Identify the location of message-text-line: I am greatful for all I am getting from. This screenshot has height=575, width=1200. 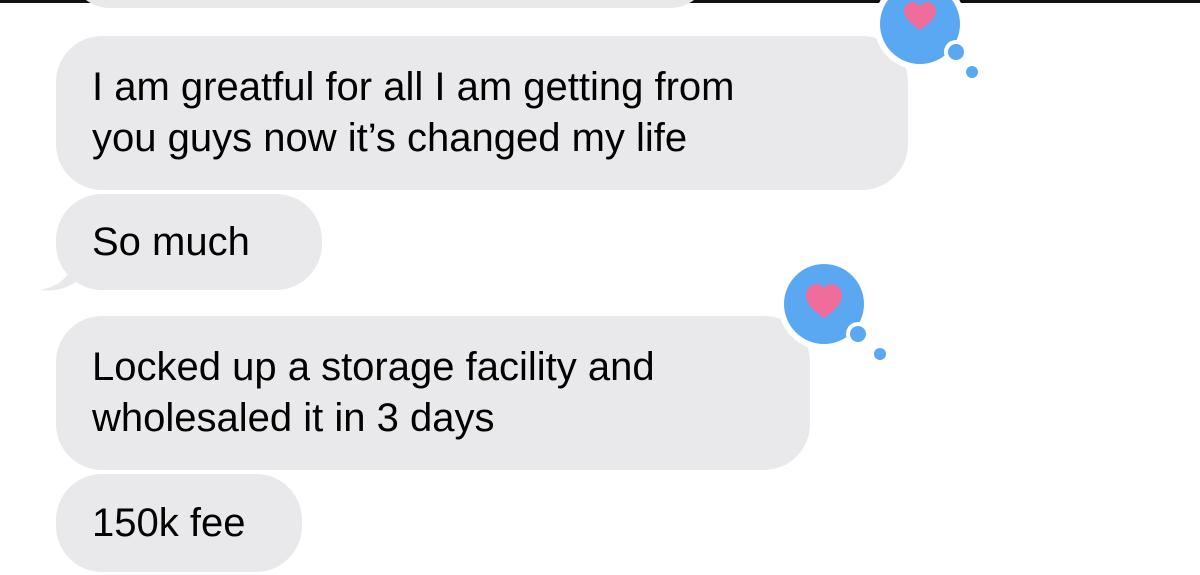
(413, 87).